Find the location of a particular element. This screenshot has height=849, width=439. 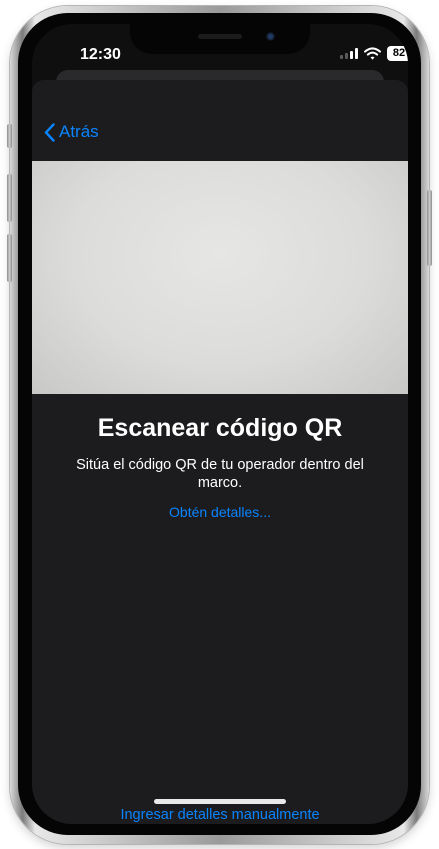

volume-up-button is located at coordinates (9, 198).